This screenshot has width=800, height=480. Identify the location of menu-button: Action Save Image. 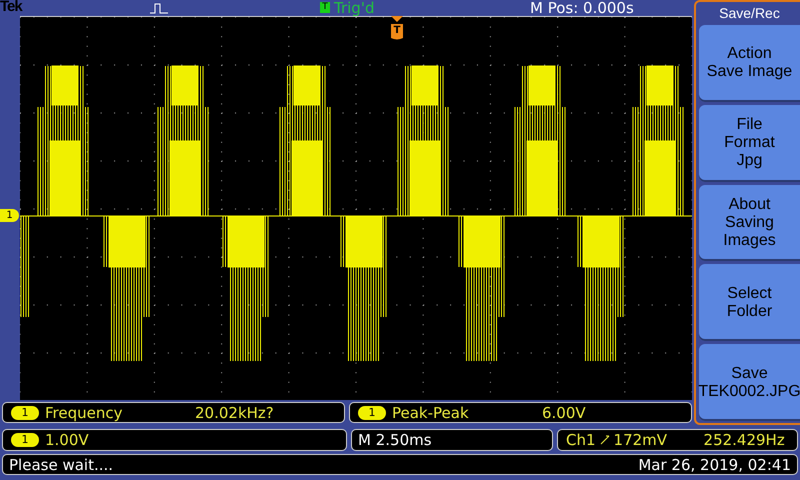
(749, 63).